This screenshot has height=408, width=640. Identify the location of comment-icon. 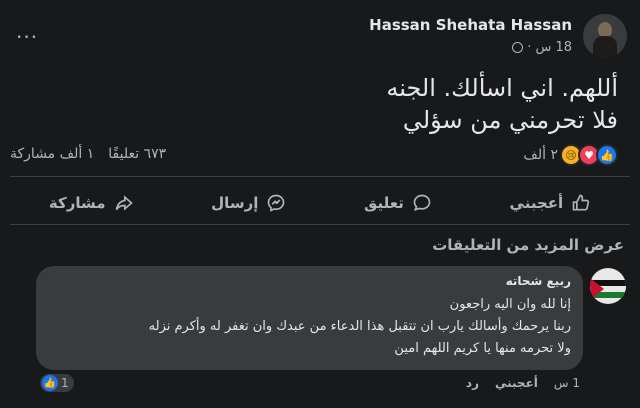
(422, 202).